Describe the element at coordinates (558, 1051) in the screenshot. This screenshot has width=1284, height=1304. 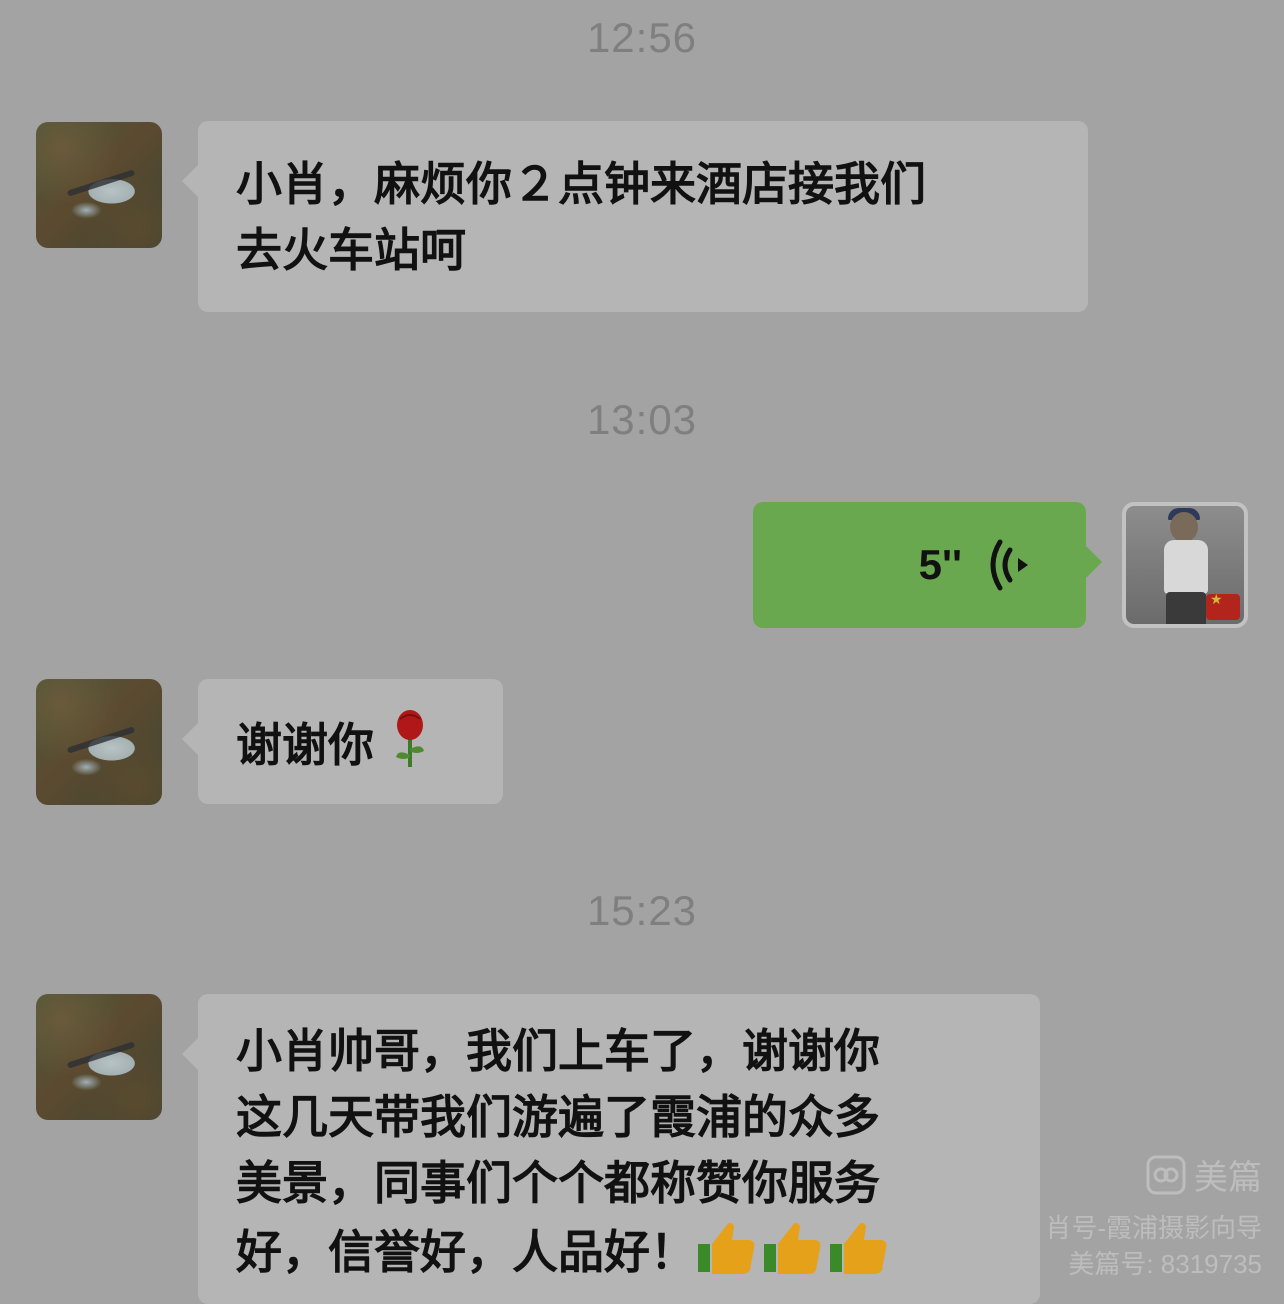
I see `message-text: 小肖帅哥，我们上车了，谢谢你` at that location.